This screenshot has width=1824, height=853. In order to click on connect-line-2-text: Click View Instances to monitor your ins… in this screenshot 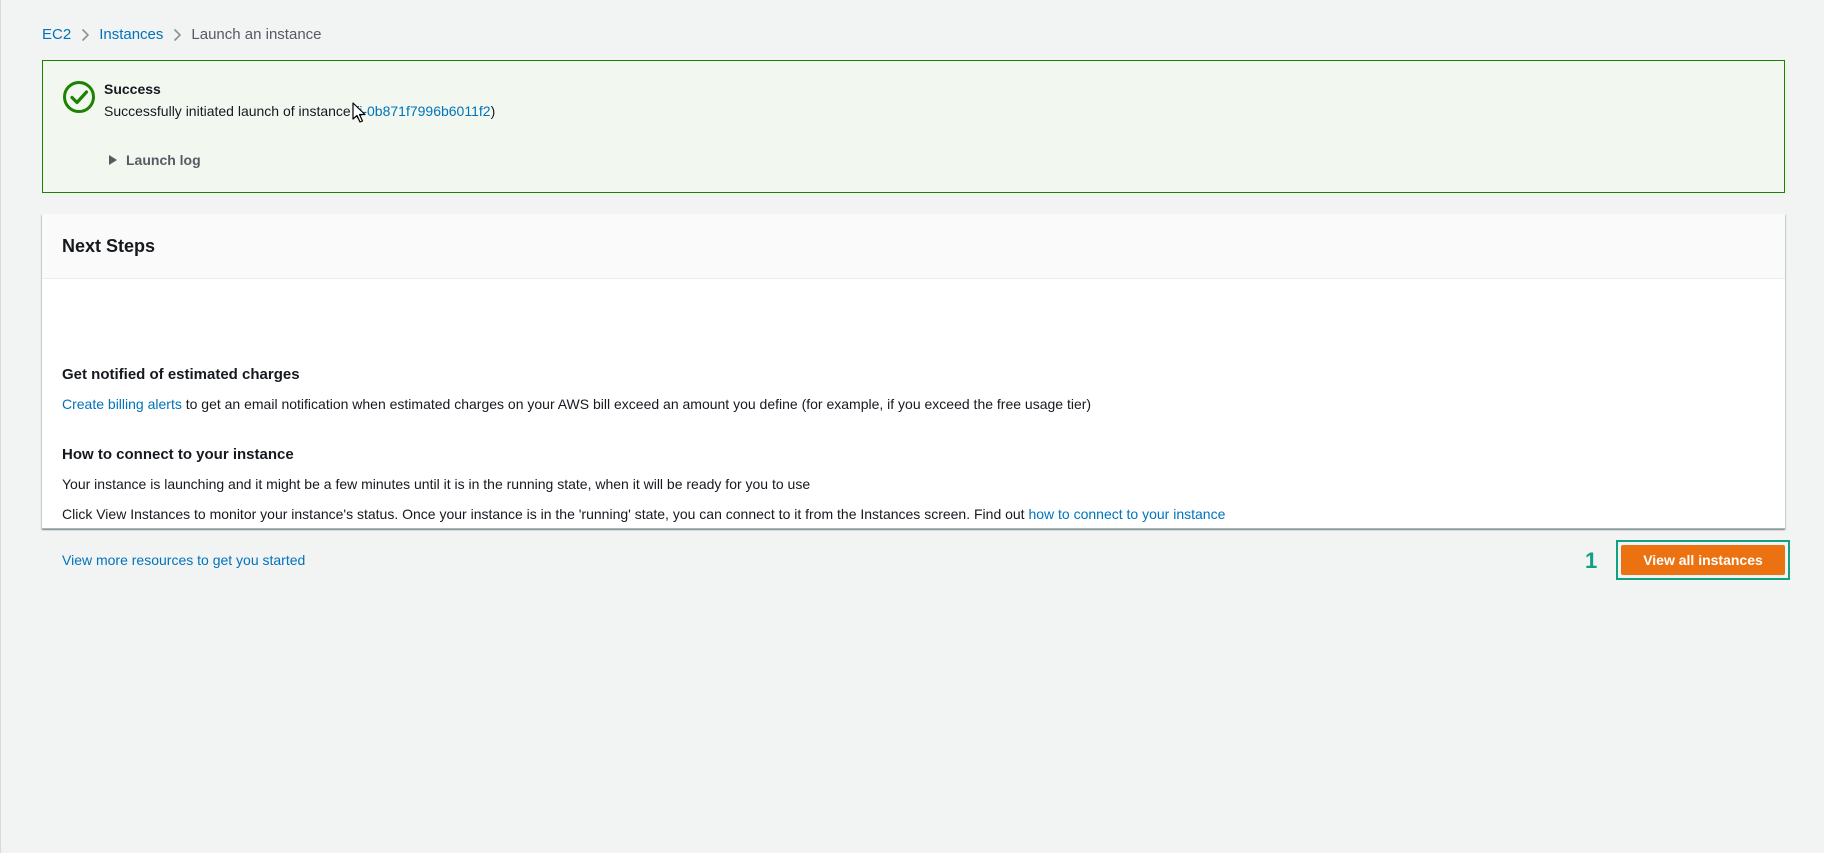, I will do `click(545, 514)`.